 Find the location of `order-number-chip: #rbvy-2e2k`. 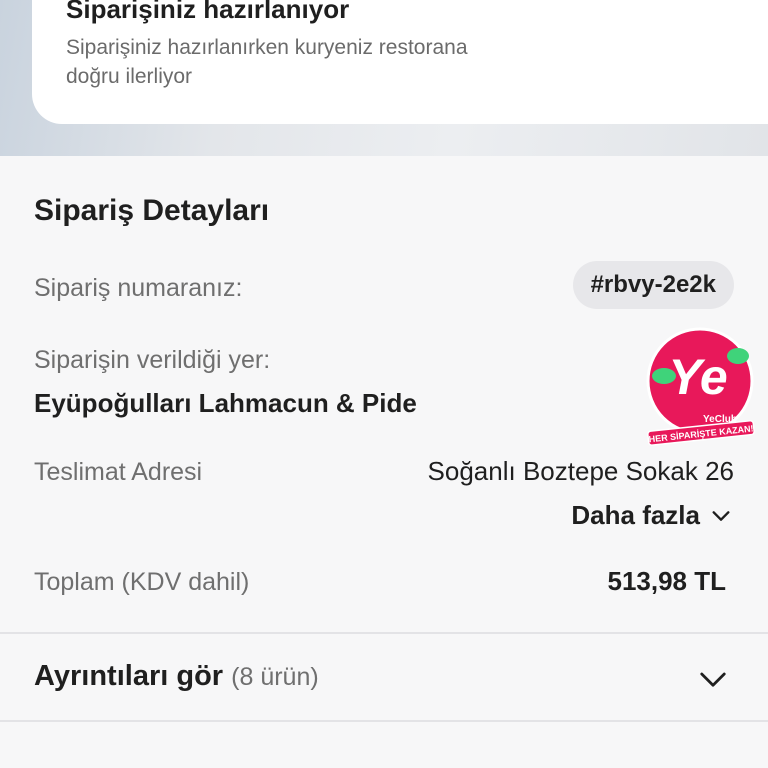

order-number-chip: #rbvy-2e2k is located at coordinates (653, 285).